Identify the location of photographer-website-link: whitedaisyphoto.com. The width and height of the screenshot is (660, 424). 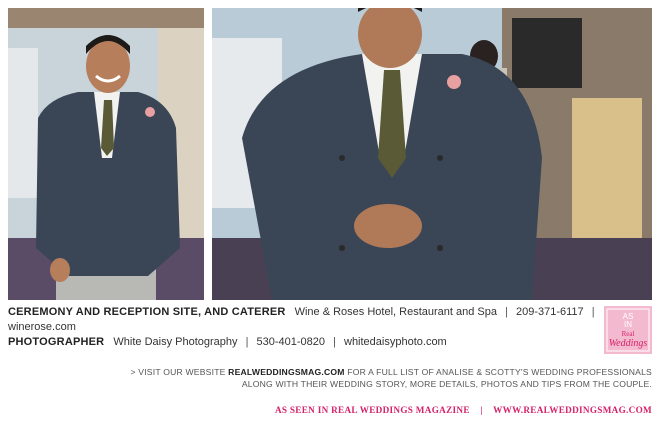
(395, 342).